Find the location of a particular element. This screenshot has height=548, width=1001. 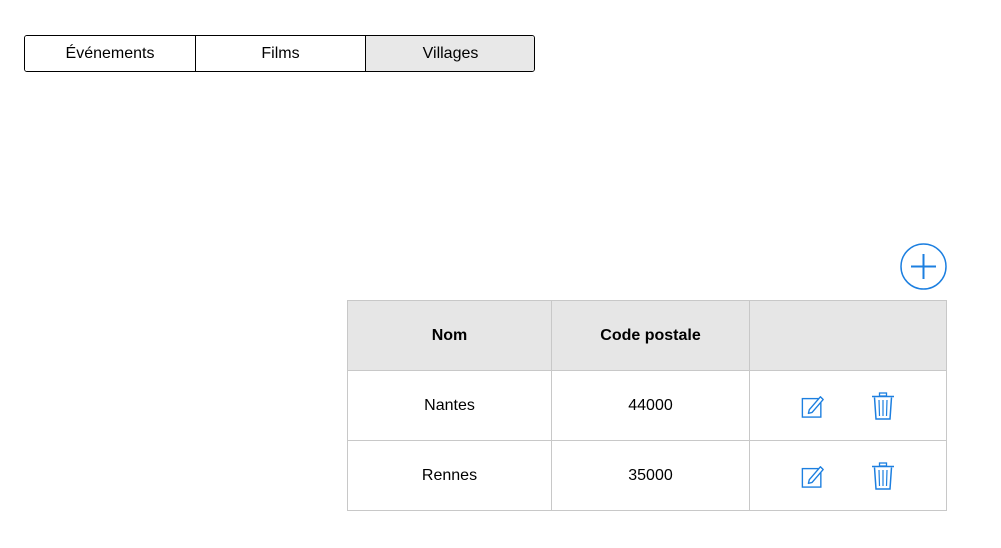

table-header-row: Nom Code postale is located at coordinates (647, 335).